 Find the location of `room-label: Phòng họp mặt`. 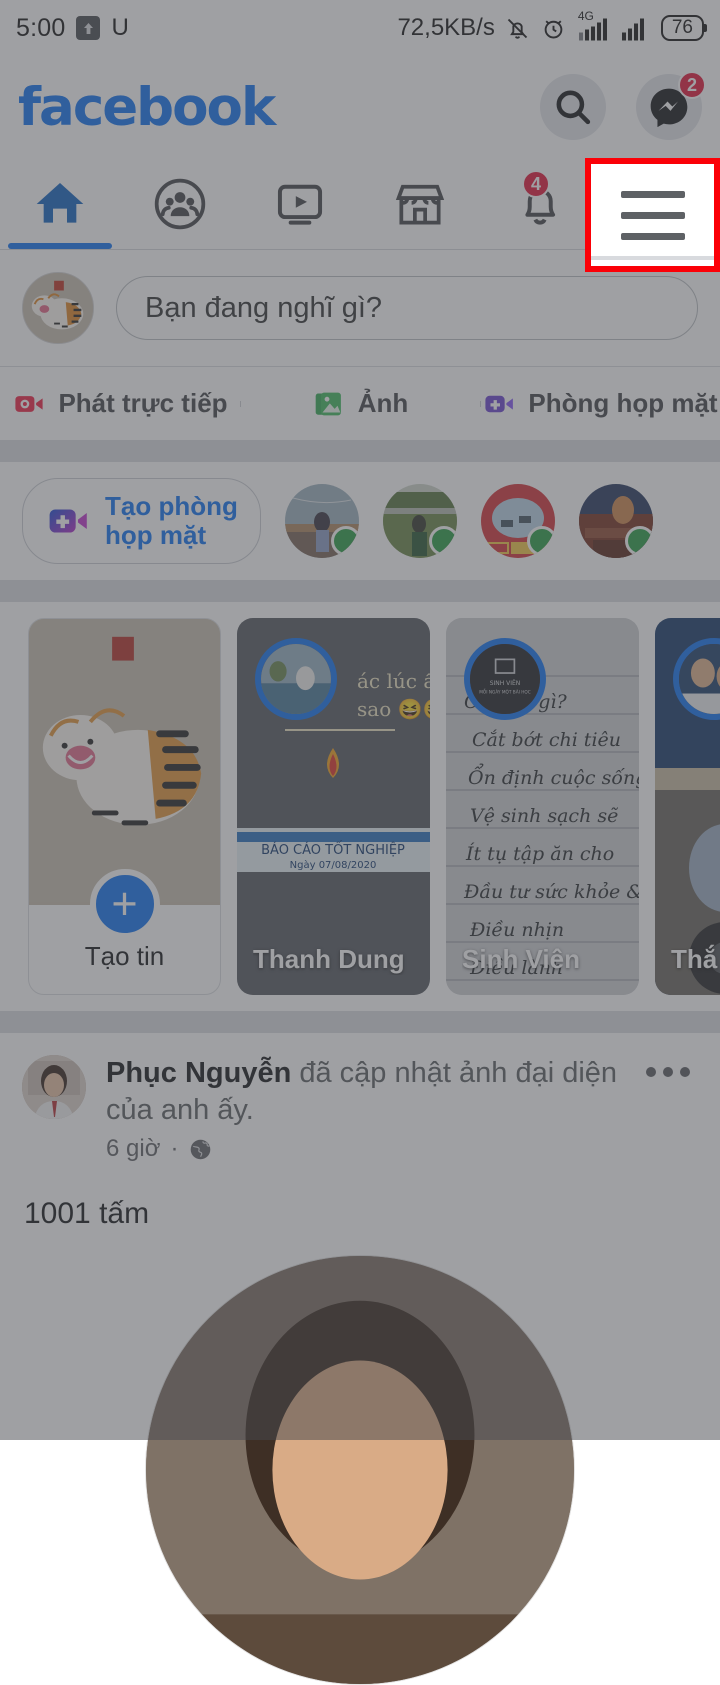

room-label: Phòng họp mặt is located at coordinates (623, 403).